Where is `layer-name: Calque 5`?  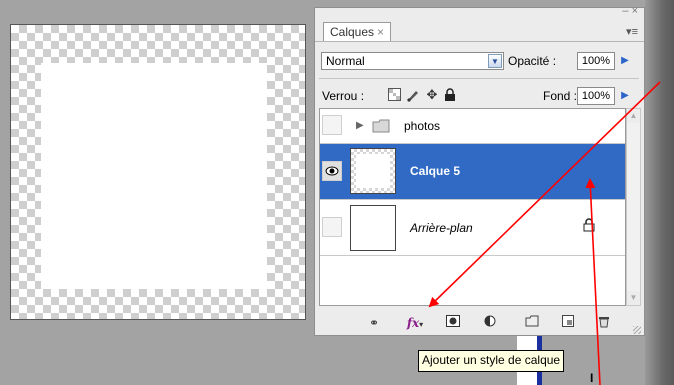 layer-name: Calque 5 is located at coordinates (435, 171).